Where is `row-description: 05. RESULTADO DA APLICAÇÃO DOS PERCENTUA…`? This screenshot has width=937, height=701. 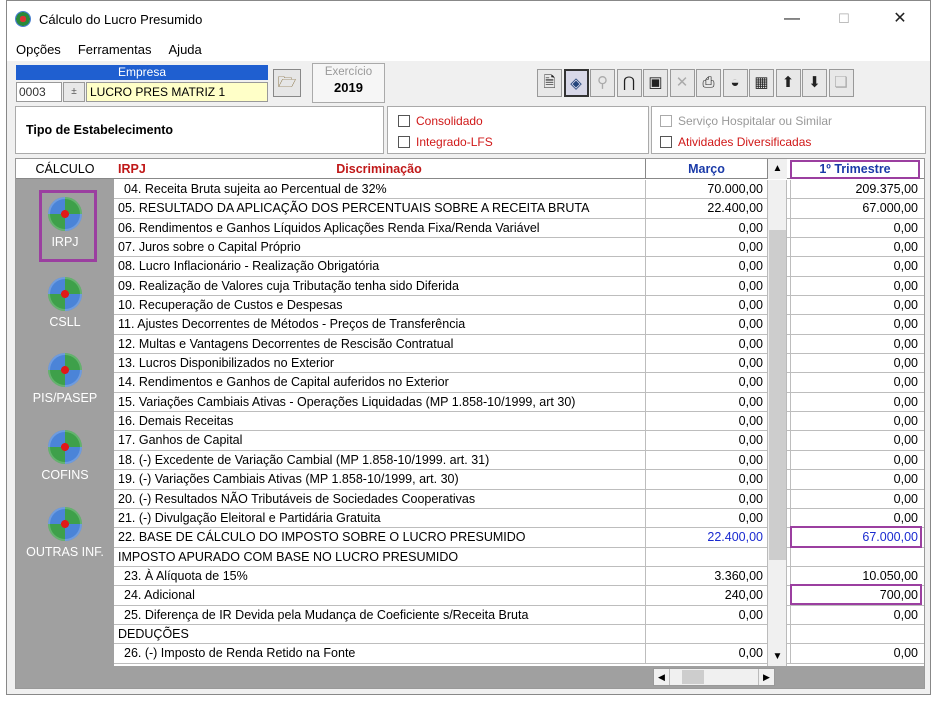
row-description: 05. RESULTADO DA APLICAÇÃO DOS PERCENTUA… is located at coordinates (354, 208).